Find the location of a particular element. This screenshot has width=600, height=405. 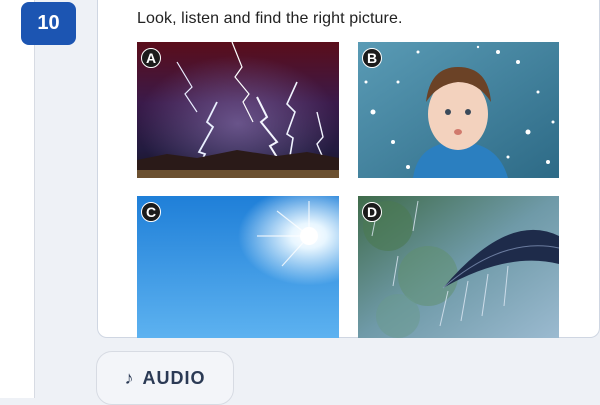

question-number-badge: 10 is located at coordinates (48, 23).